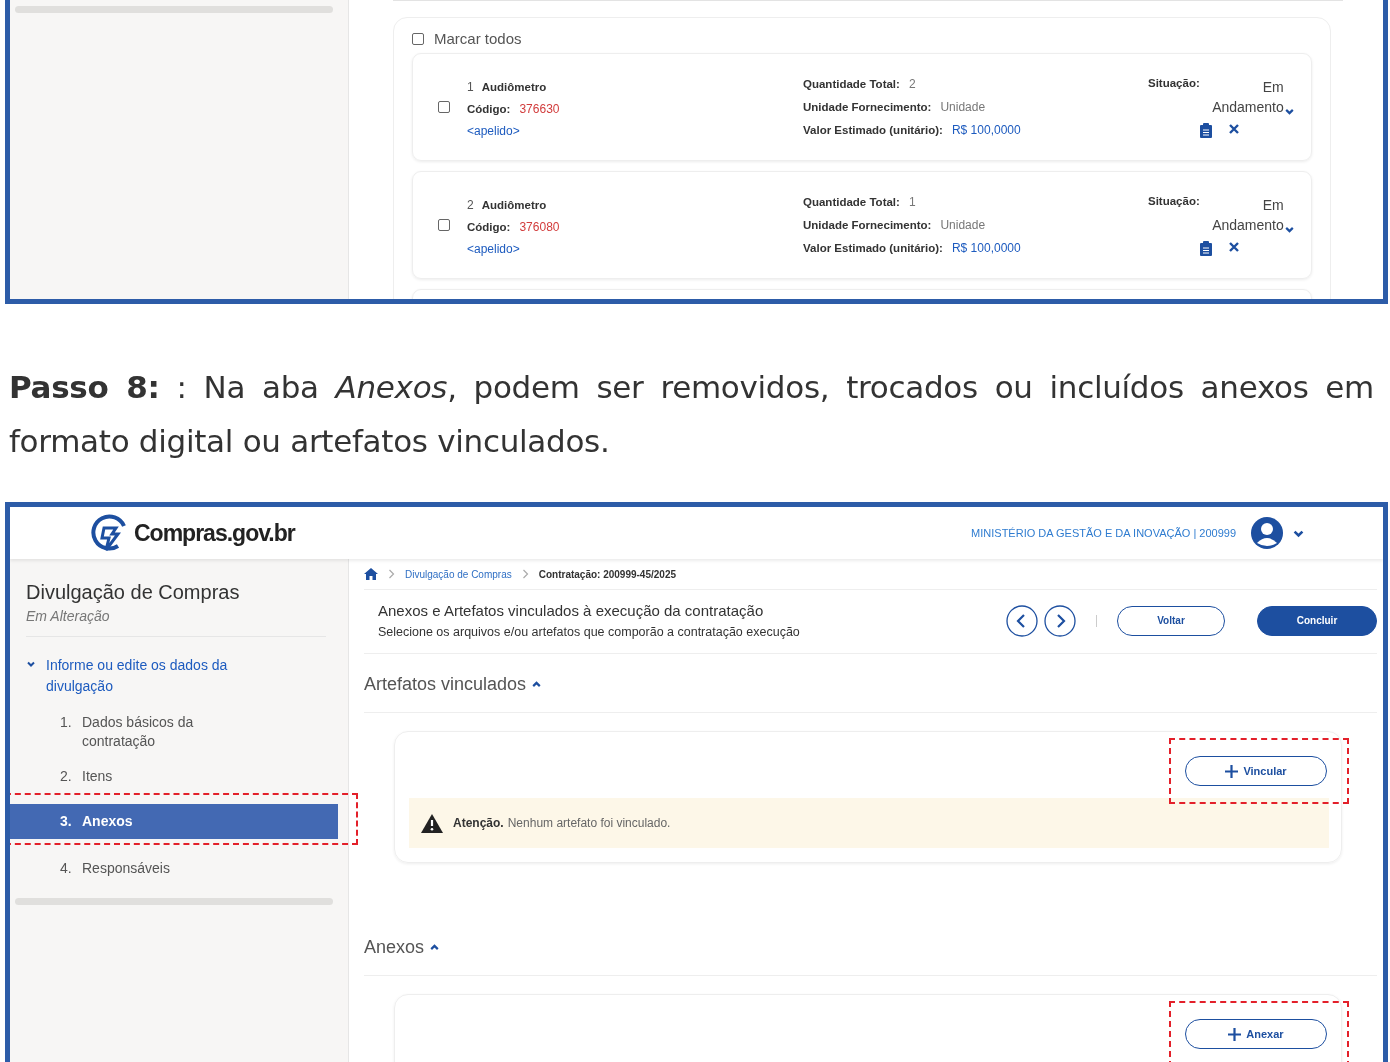 Image resolution: width=1390 pixels, height=1062 pixels. Describe the element at coordinates (691, 414) in the screenshot. I see `instruction-paragraph: Passo 8: : Na aba Anexos, podem ser removidos, trocados ou incluídos anexos em formato digital ou artefatos vinculados.` at that location.